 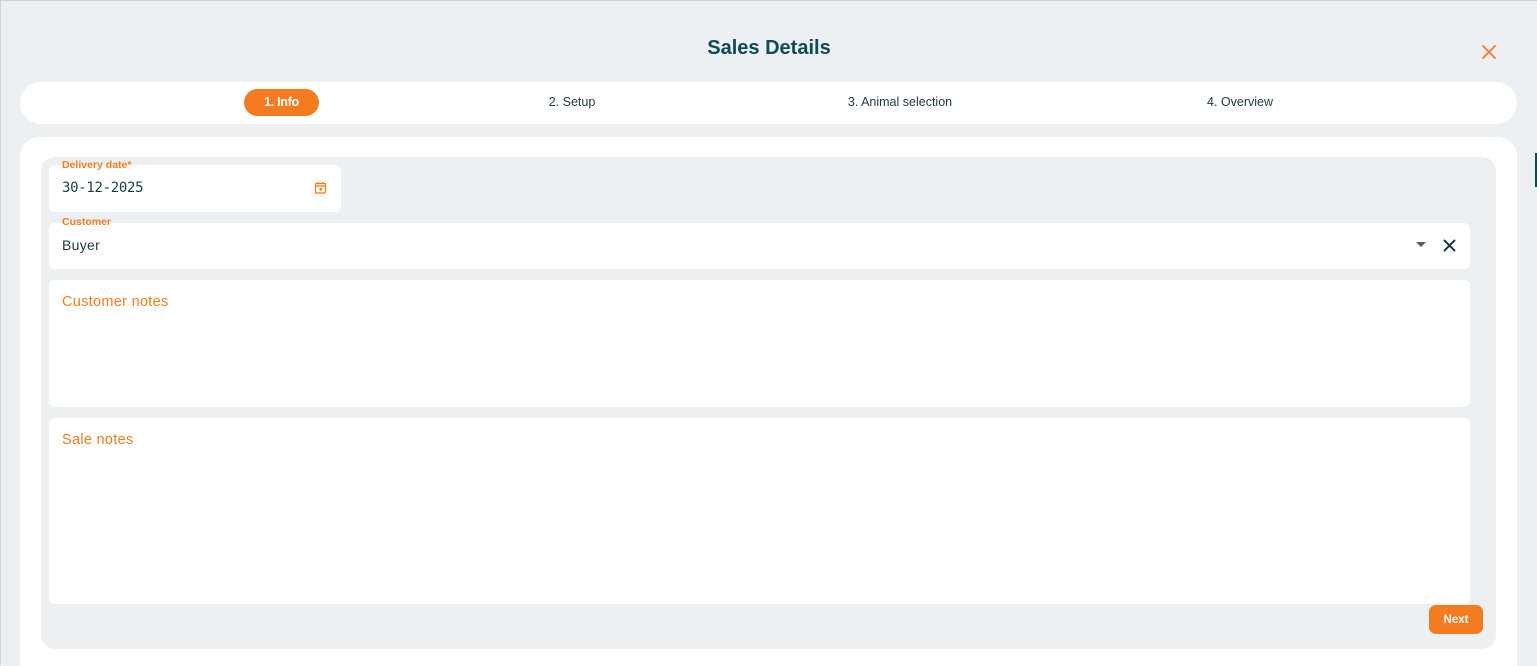 What do you see at coordinates (195, 185) in the screenshot?
I see `delivery-date-field: Delivery date* 30-12-2025` at bounding box center [195, 185].